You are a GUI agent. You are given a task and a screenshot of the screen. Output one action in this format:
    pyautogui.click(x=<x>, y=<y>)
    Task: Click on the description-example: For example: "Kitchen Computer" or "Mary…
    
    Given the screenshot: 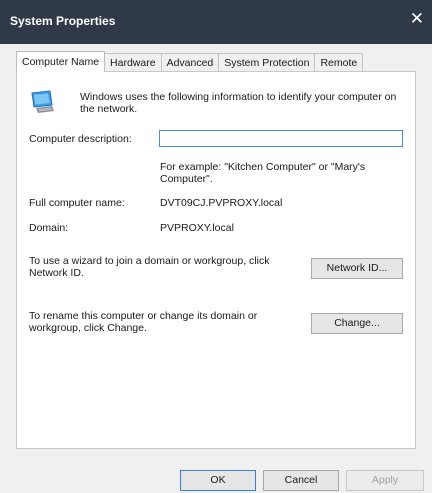 What is the action you would take?
    pyautogui.click(x=263, y=173)
    